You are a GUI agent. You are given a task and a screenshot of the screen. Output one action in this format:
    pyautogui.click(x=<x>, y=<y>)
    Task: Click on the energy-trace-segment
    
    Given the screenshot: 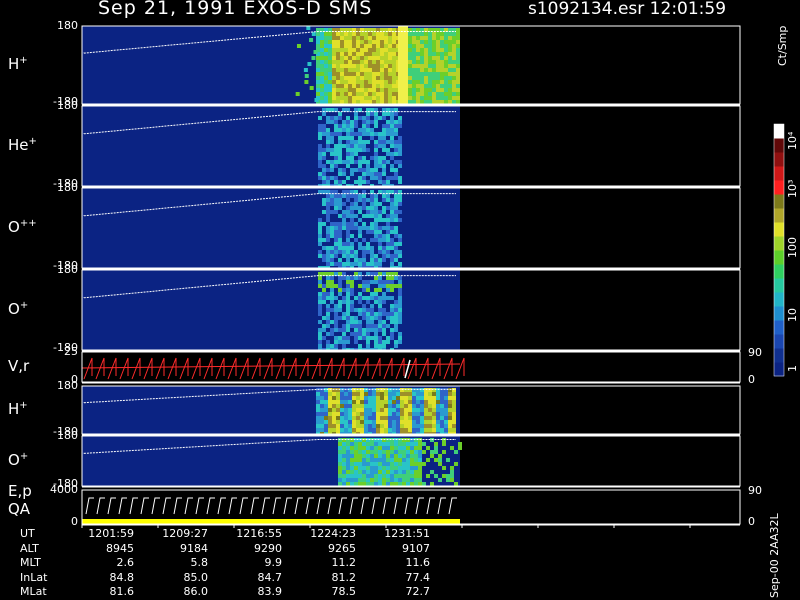 What is the action you would take?
    pyautogui.click(x=199, y=506)
    